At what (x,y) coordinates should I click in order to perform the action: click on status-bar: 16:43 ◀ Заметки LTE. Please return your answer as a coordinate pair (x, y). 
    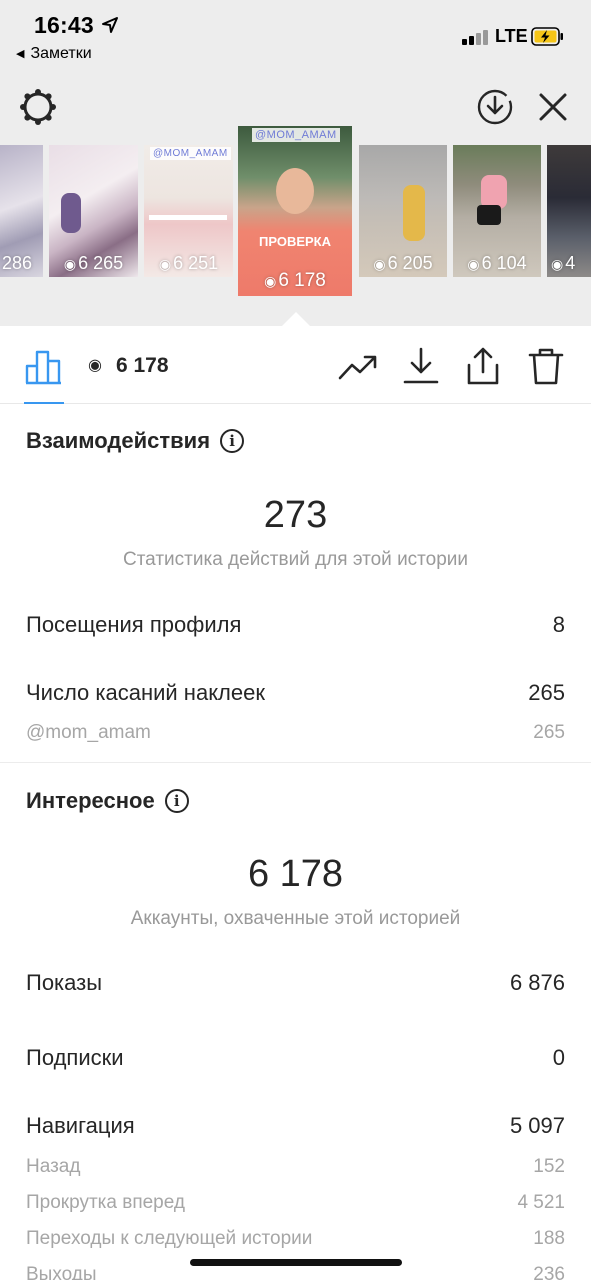
    Looking at the image, I should click on (295, 35).